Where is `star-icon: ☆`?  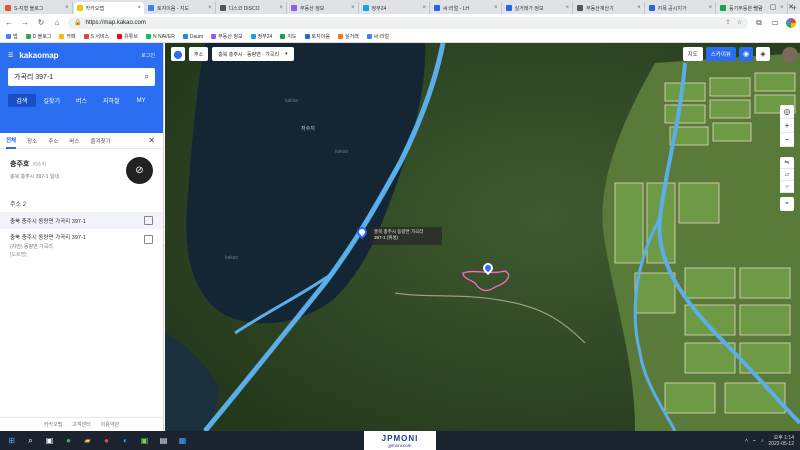 star-icon: ☆ is located at coordinates (739, 22).